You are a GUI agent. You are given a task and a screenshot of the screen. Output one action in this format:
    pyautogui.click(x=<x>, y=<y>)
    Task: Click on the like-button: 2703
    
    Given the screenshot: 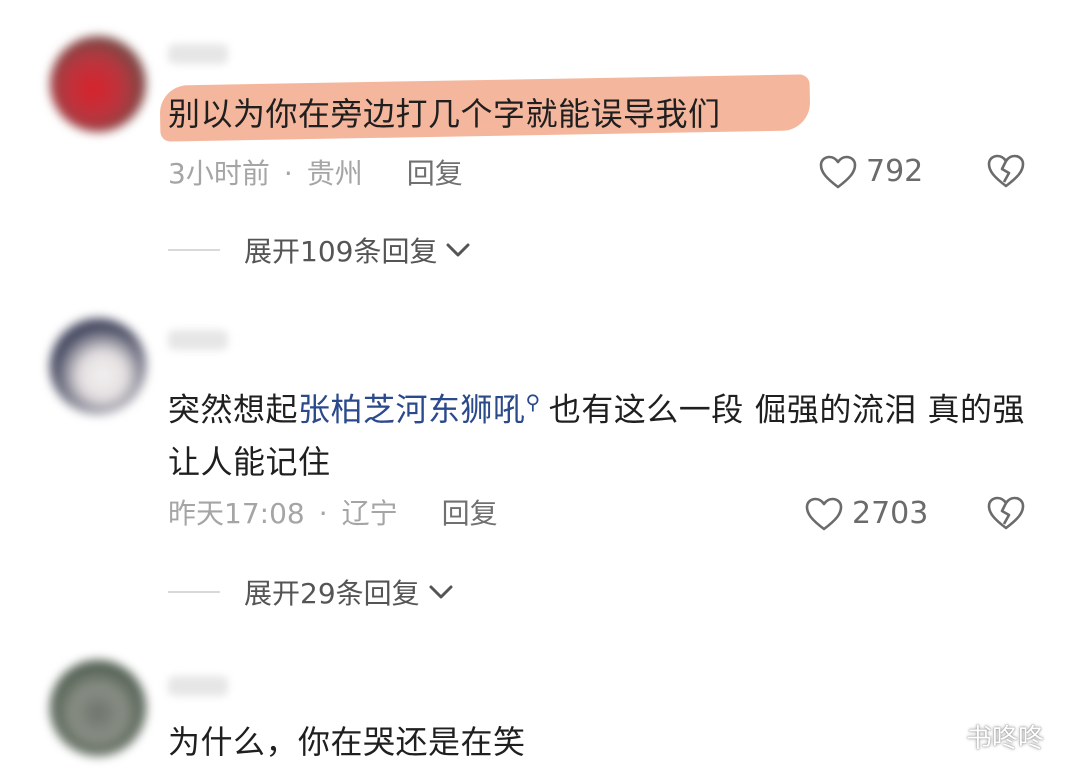 What is the action you would take?
    pyautogui.click(x=866, y=514)
    